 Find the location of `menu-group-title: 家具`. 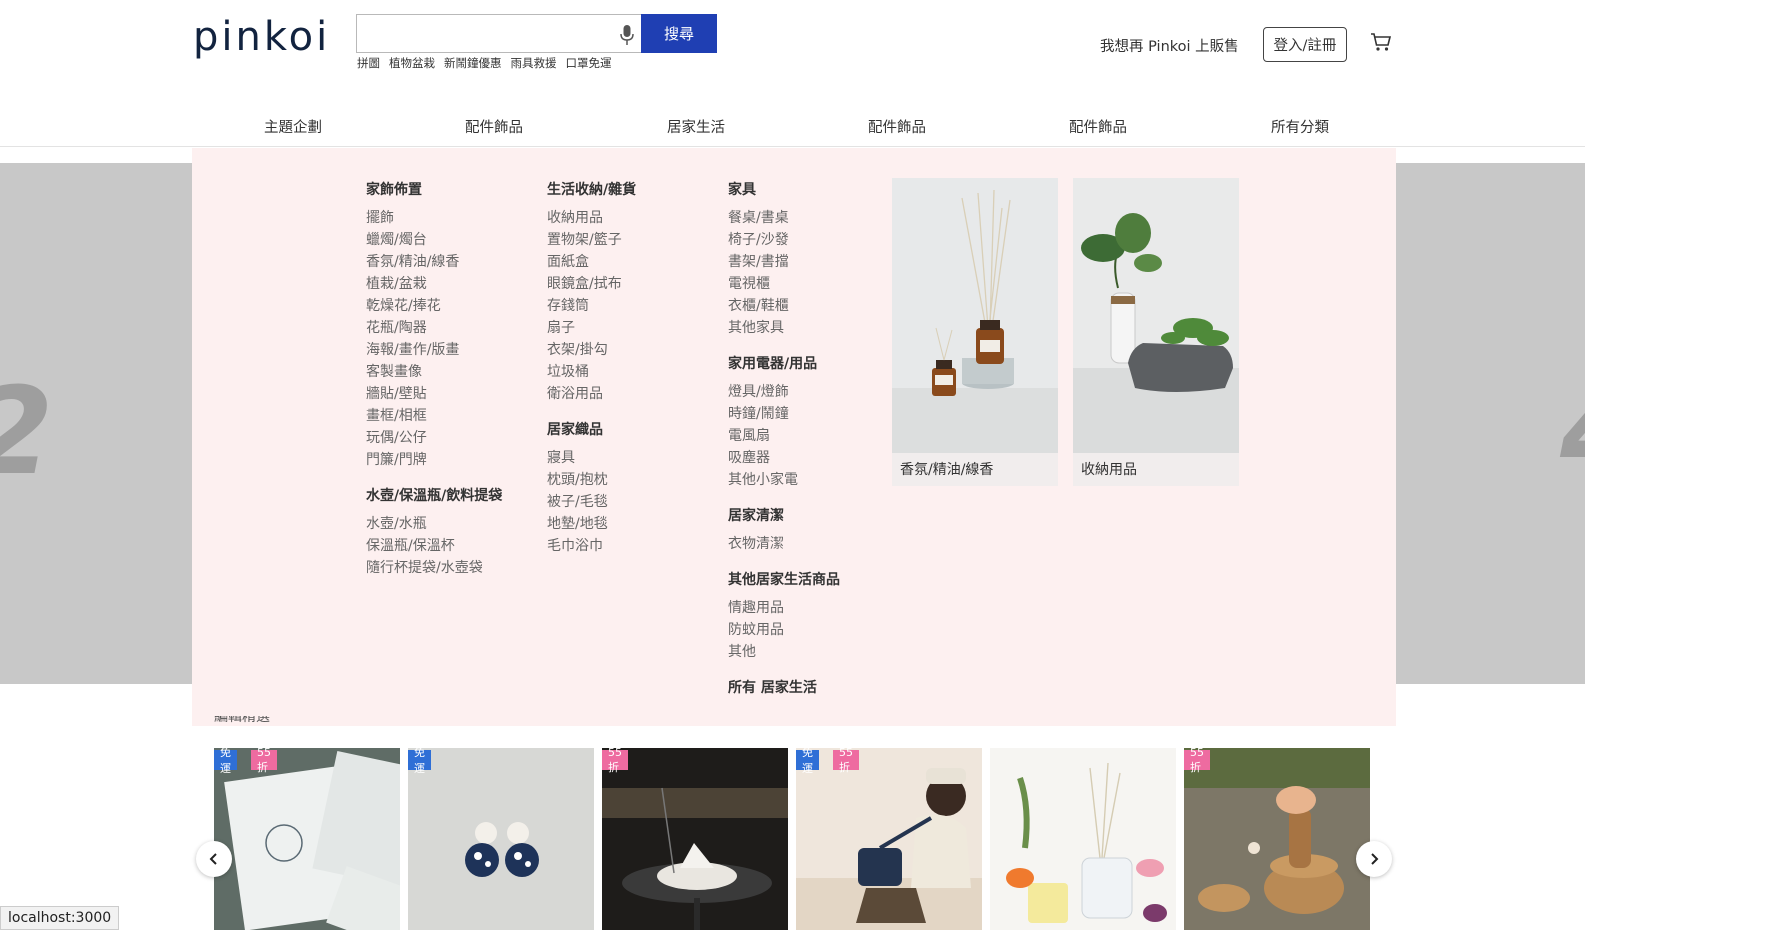

menu-group-title: 家具 is located at coordinates (784, 190).